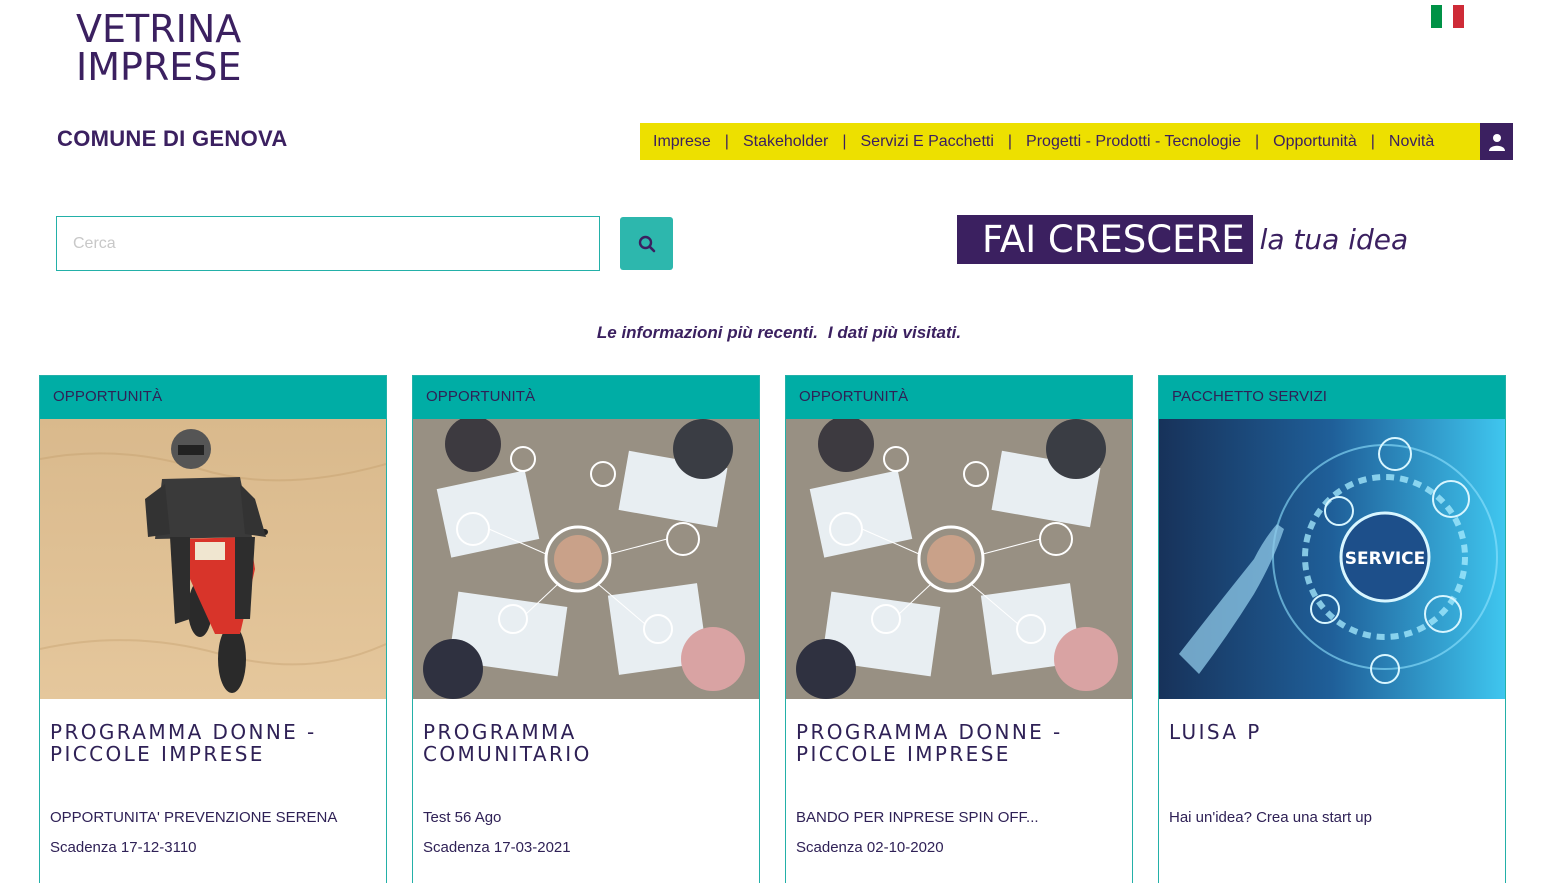 Image resolution: width=1548 pixels, height=883 pixels. Describe the element at coordinates (1458, 16) in the screenshot. I see `flag-stripe-red` at that location.